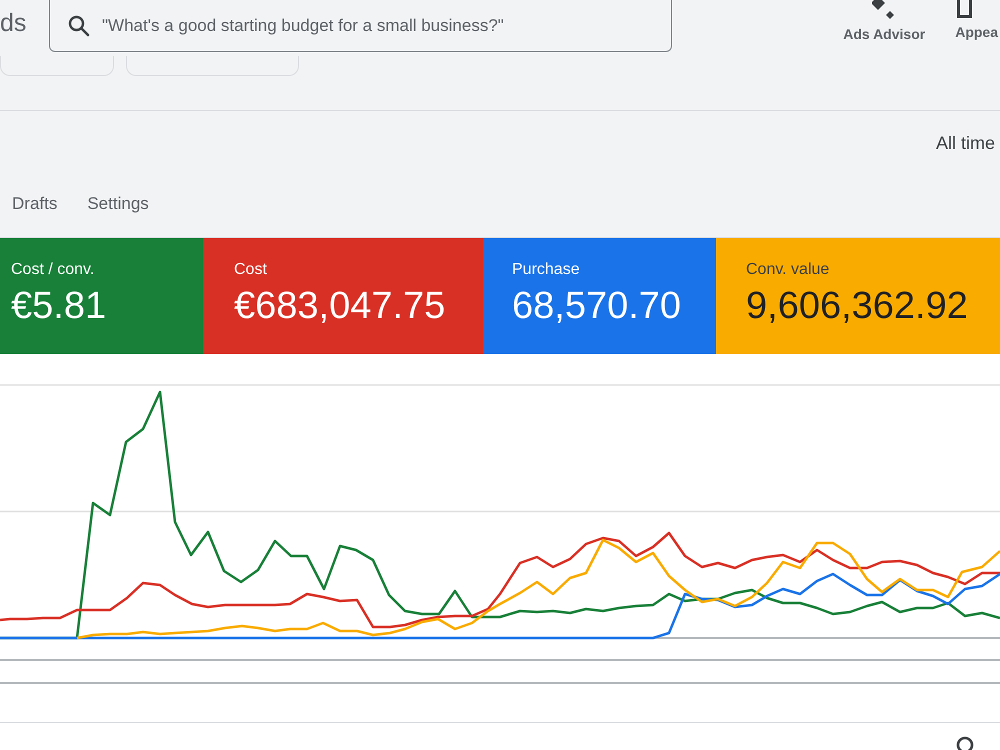  Describe the element at coordinates (360, 26) in the screenshot. I see `search-field: "What's a good starting budget for a small business?"` at that location.